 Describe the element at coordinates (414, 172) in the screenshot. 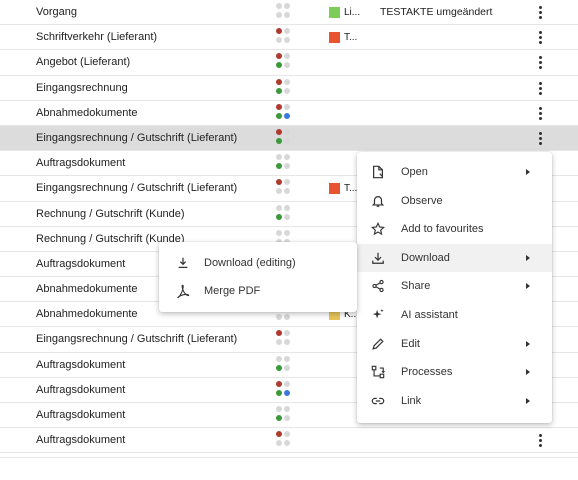

I see `menu-item-label: Open` at that location.